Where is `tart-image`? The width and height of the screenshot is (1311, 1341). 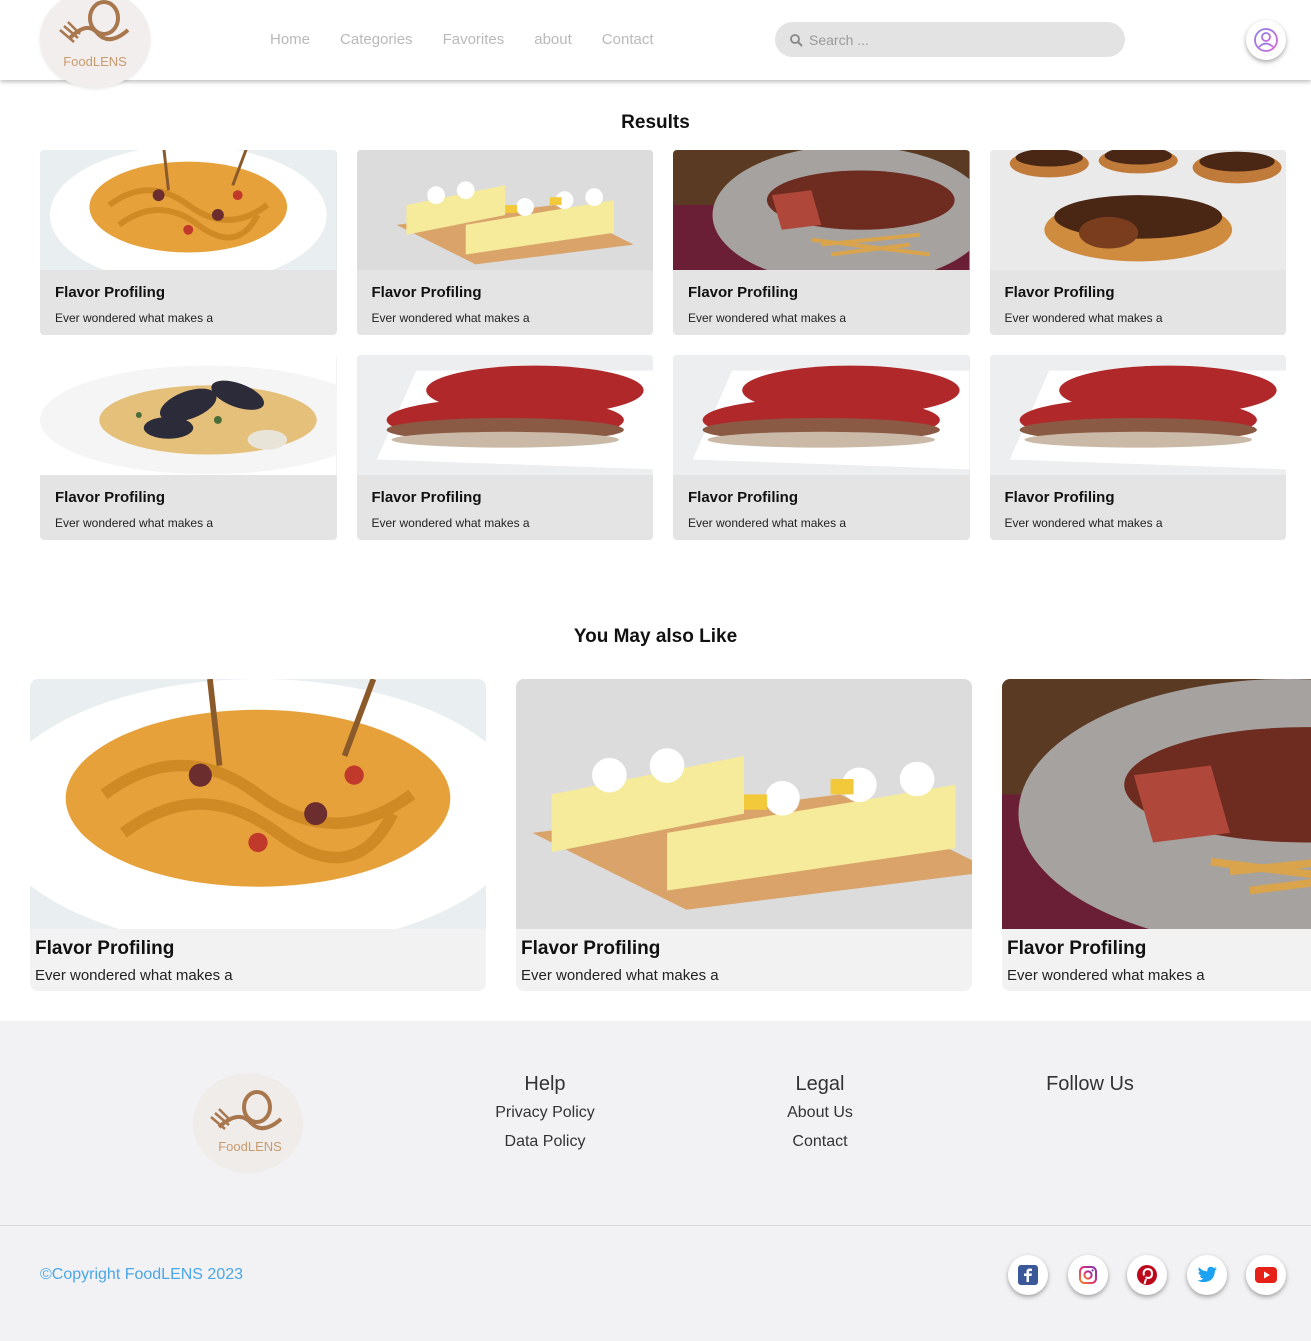
tart-image is located at coordinates (1137, 212).